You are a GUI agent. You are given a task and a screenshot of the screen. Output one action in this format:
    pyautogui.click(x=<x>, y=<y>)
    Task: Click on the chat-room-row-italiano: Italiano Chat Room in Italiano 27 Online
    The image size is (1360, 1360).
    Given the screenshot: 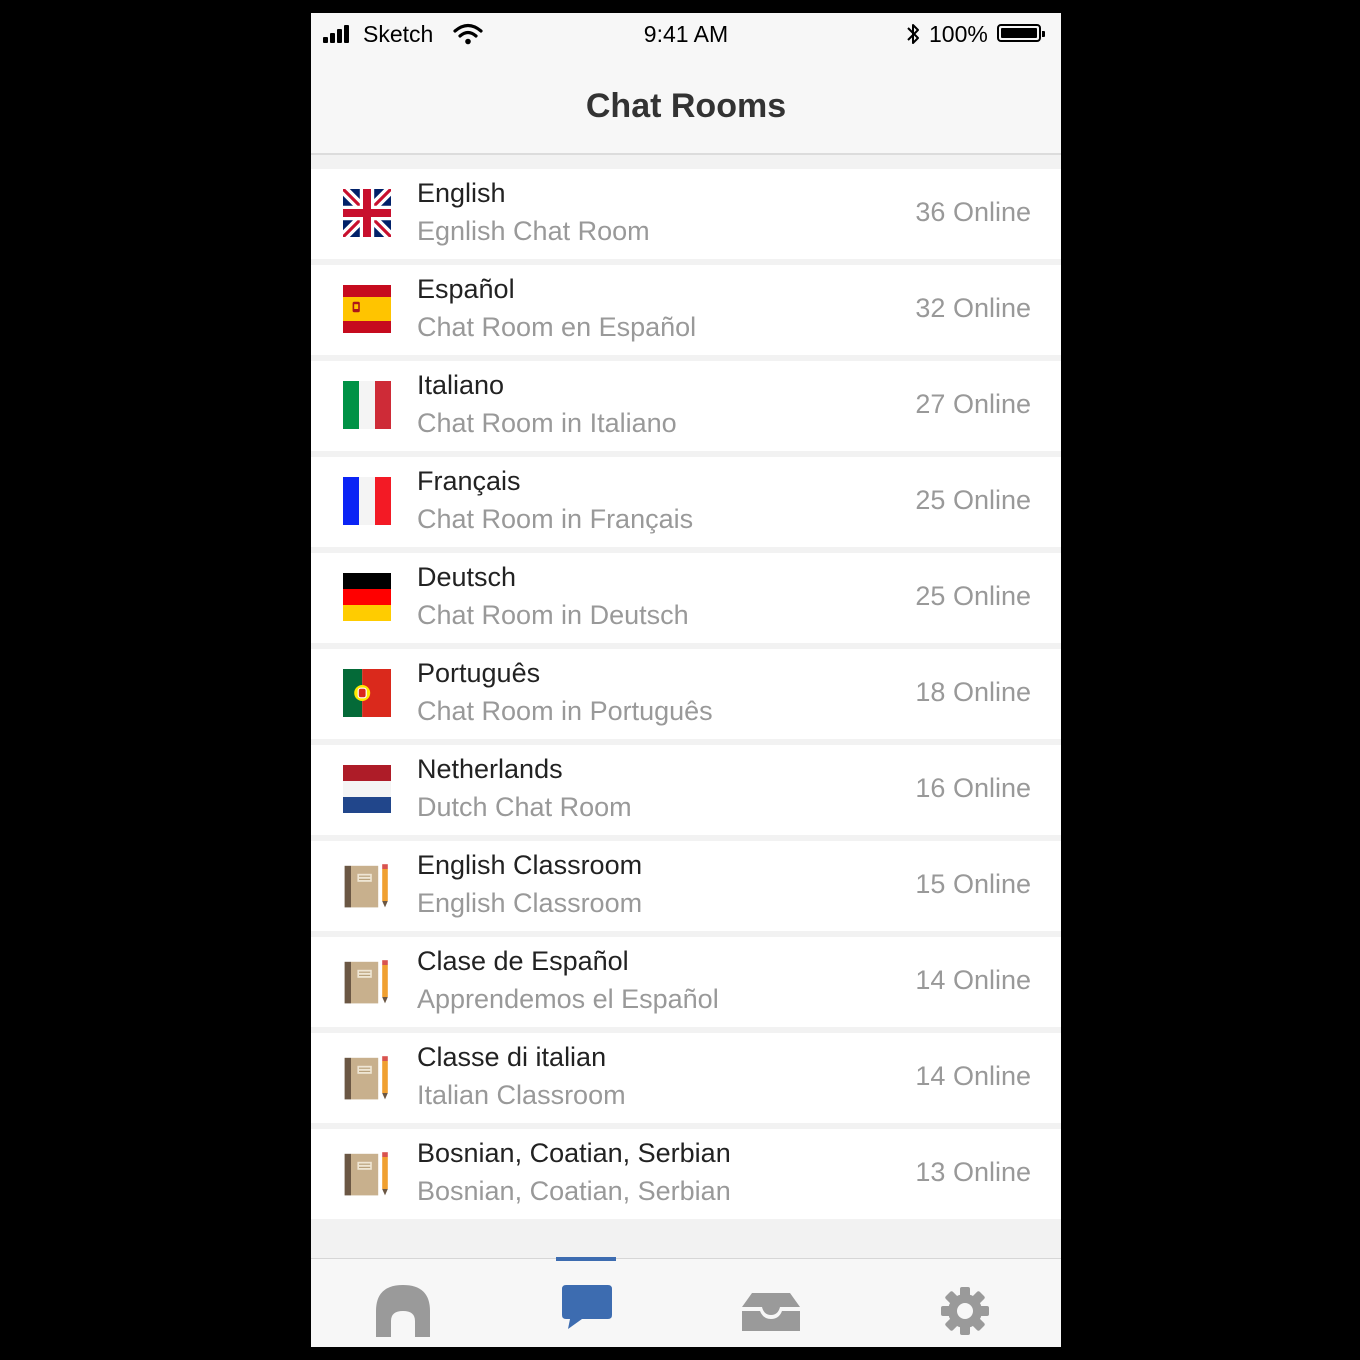 What is the action you would take?
    pyautogui.click(x=686, y=406)
    